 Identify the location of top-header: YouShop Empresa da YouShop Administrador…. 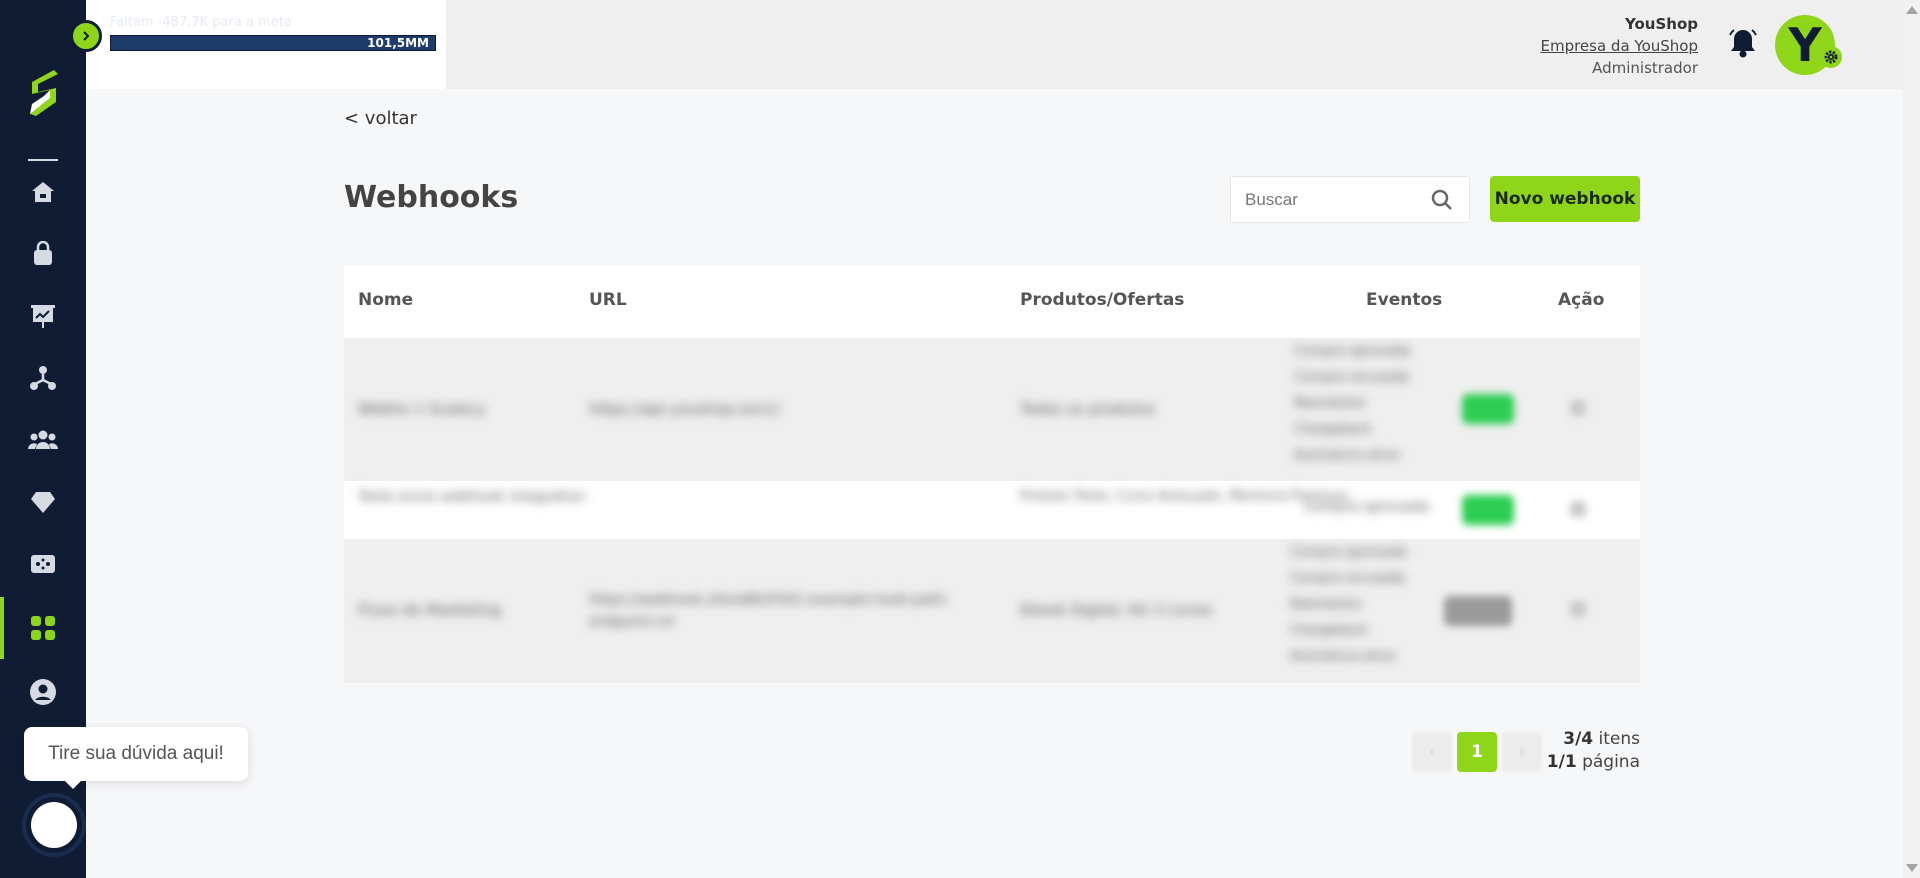
(1183, 44).